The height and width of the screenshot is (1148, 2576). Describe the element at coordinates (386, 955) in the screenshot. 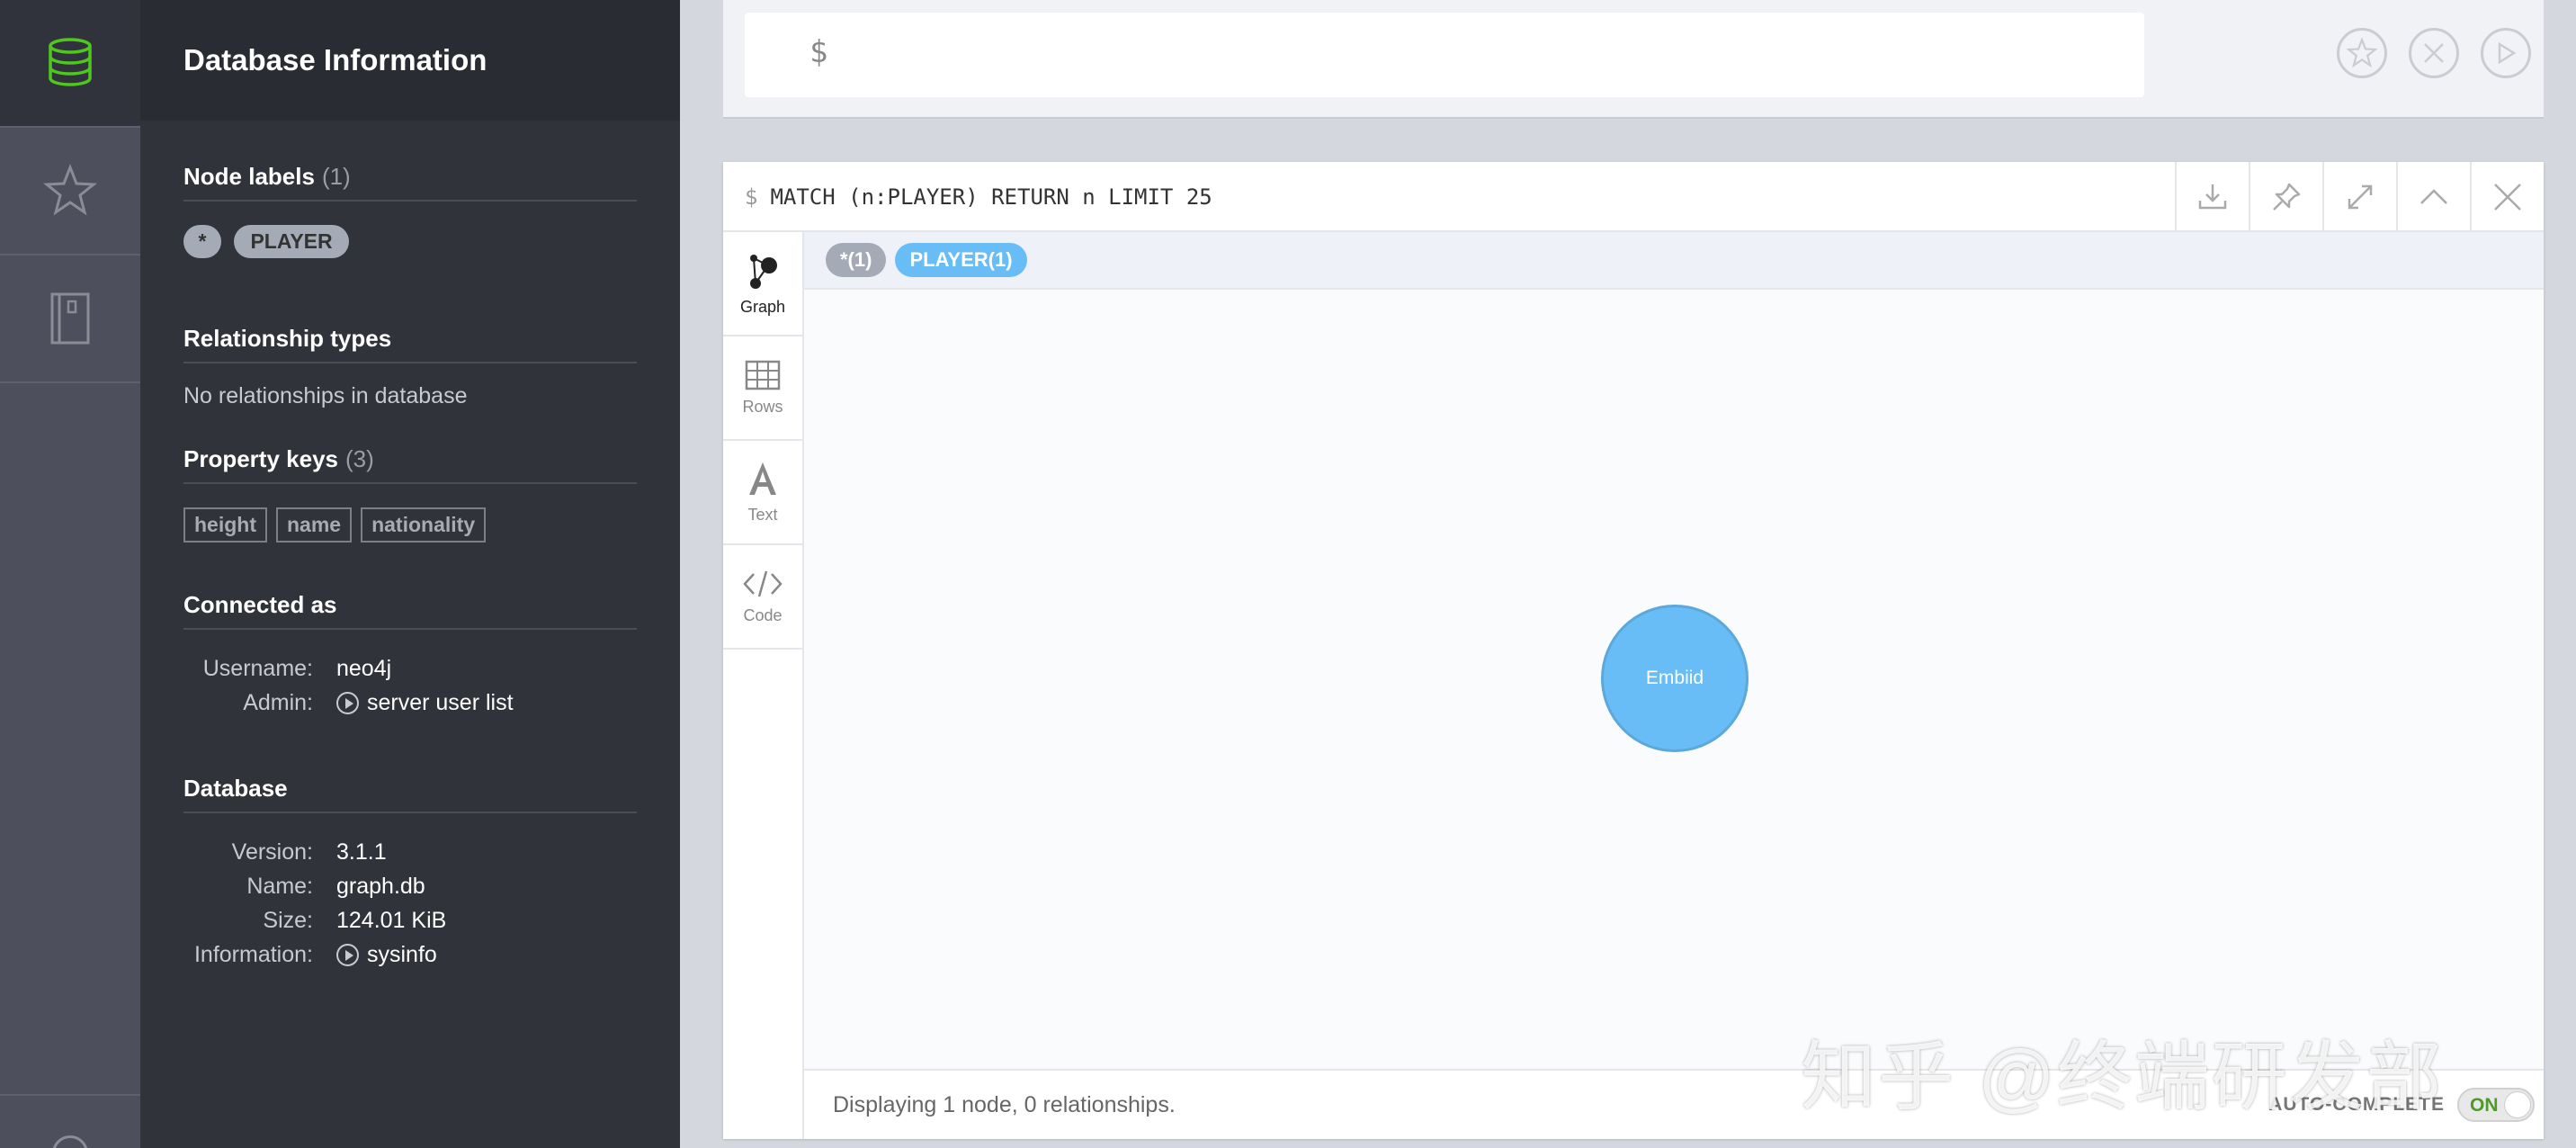

I see `sysinfo-link: sysinfo` at that location.